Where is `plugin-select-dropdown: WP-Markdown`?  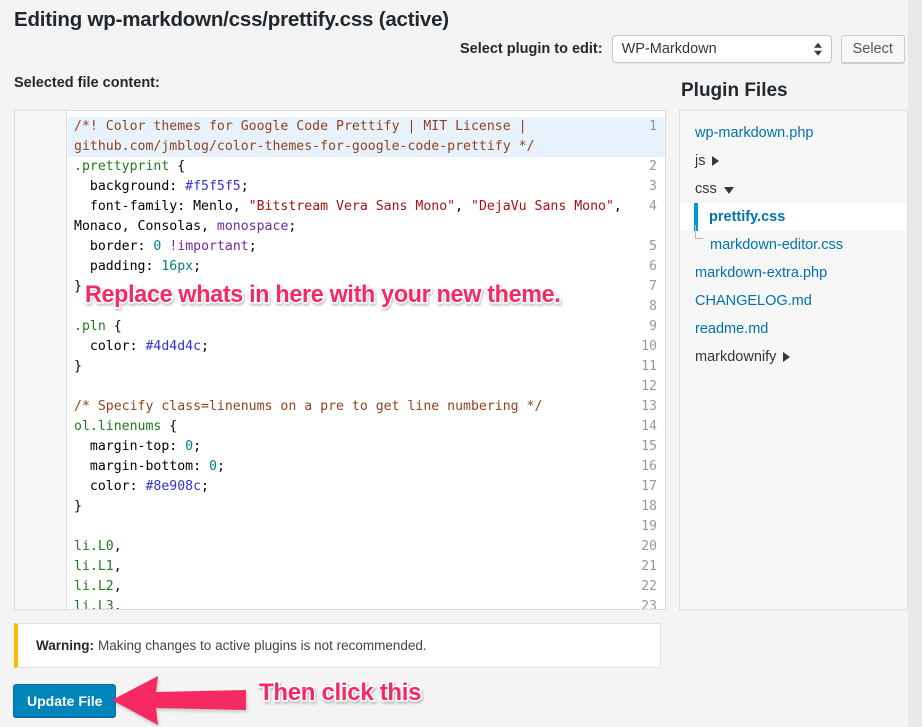
plugin-select-dropdown: WP-Markdown is located at coordinates (721, 49).